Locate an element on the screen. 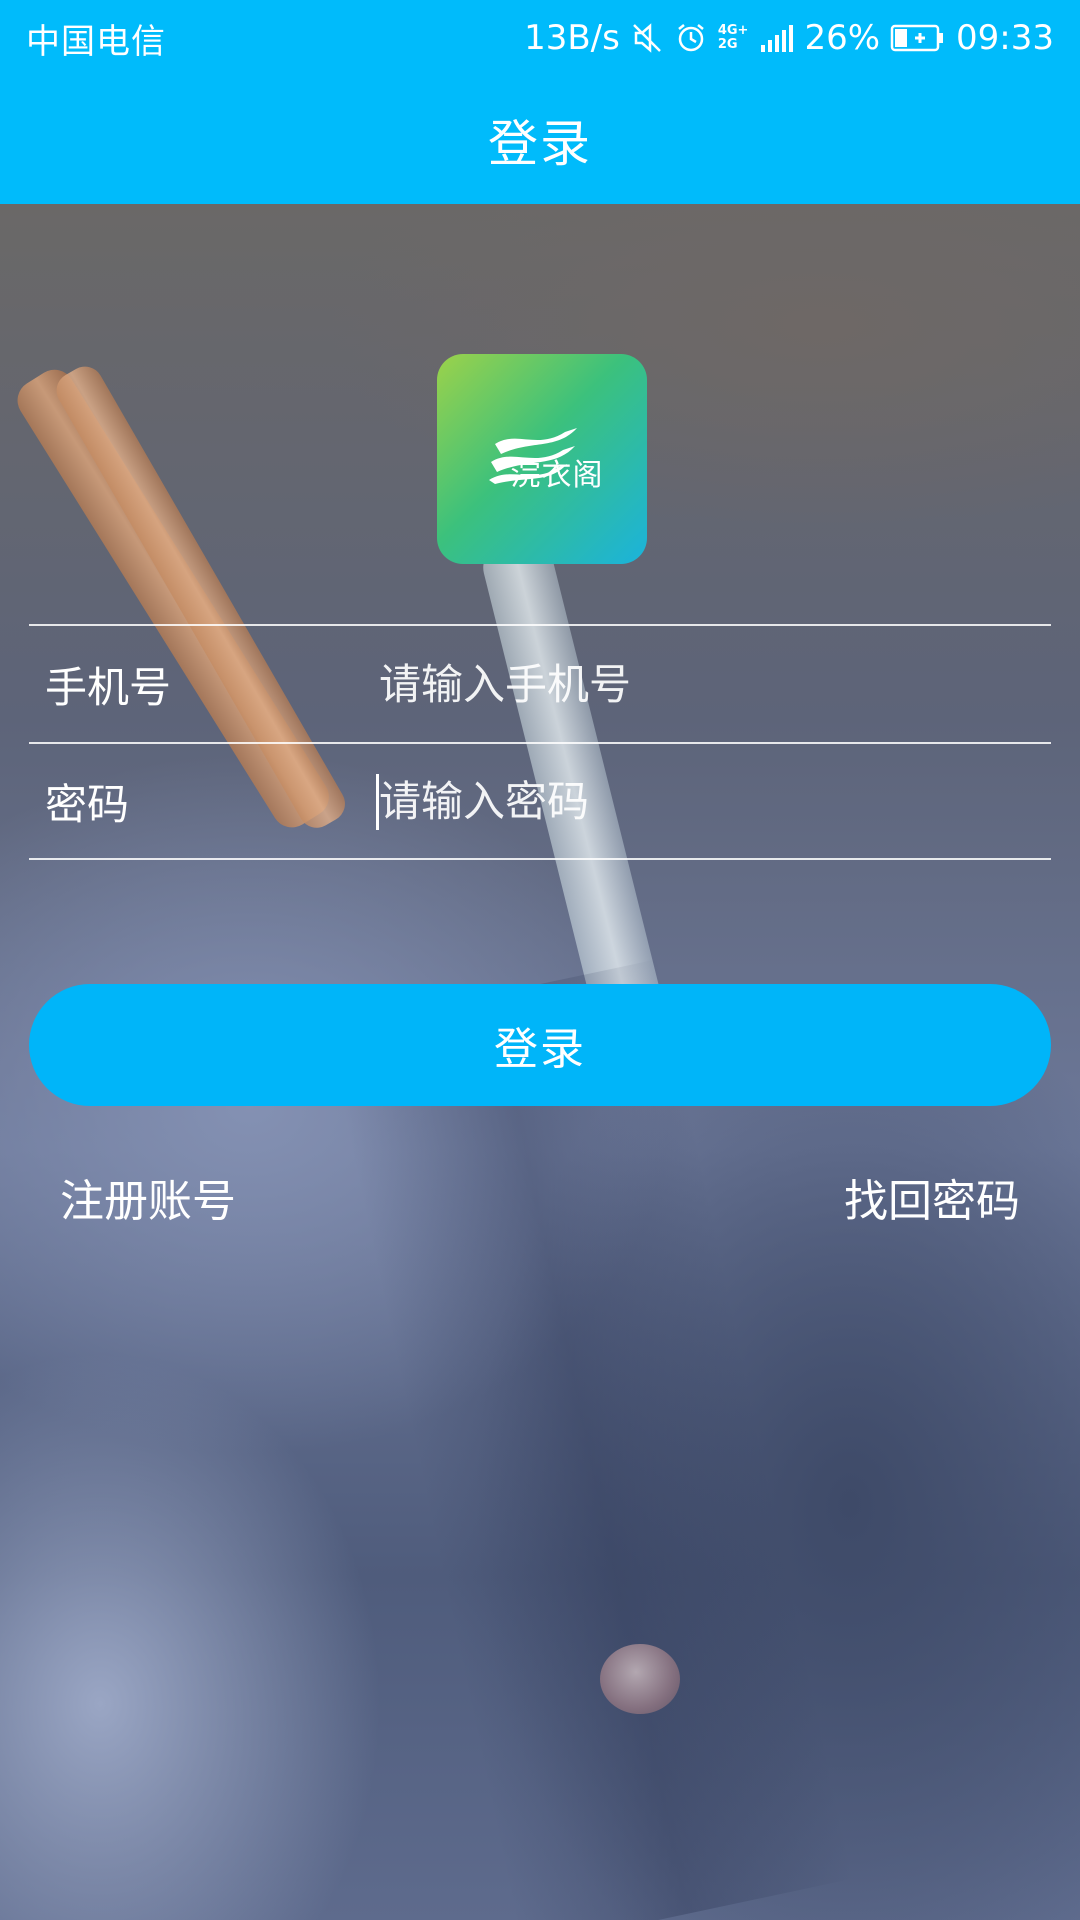  battery-percent: 26% is located at coordinates (842, 38).